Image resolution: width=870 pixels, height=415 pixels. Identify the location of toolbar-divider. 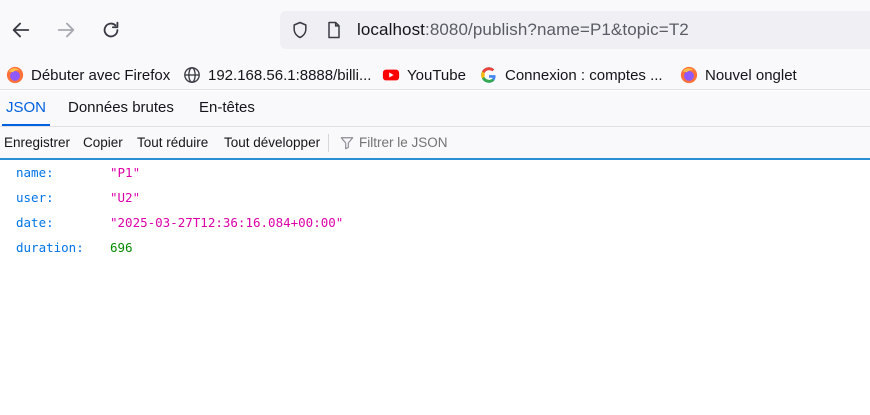
(328, 143).